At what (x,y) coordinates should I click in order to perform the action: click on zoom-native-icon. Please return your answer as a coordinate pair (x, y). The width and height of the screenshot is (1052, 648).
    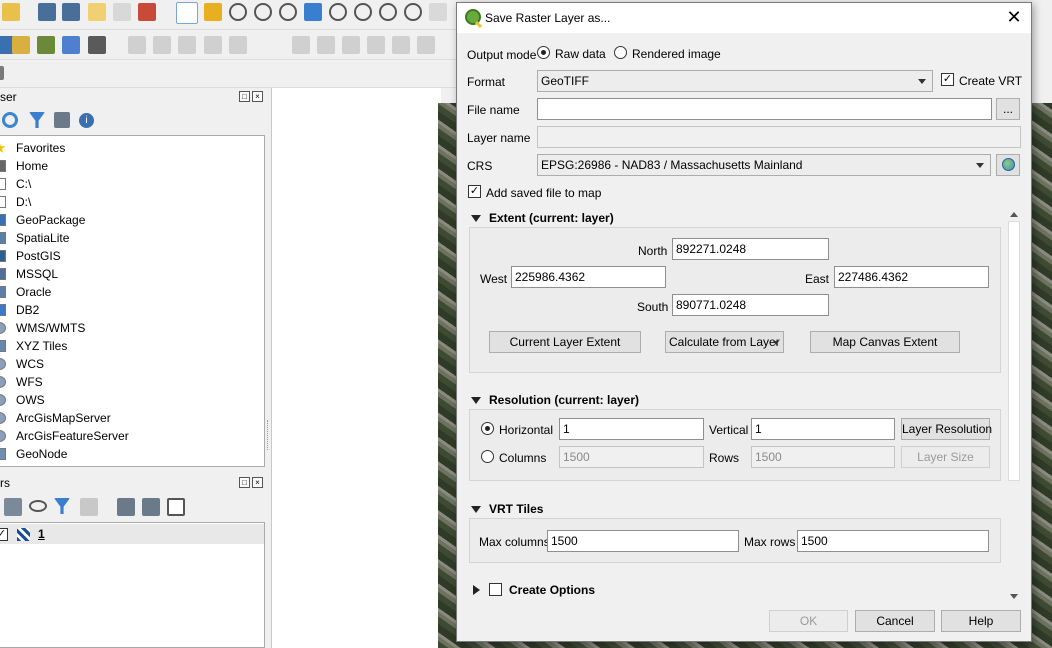
    Looking at the image, I should click on (288, 12).